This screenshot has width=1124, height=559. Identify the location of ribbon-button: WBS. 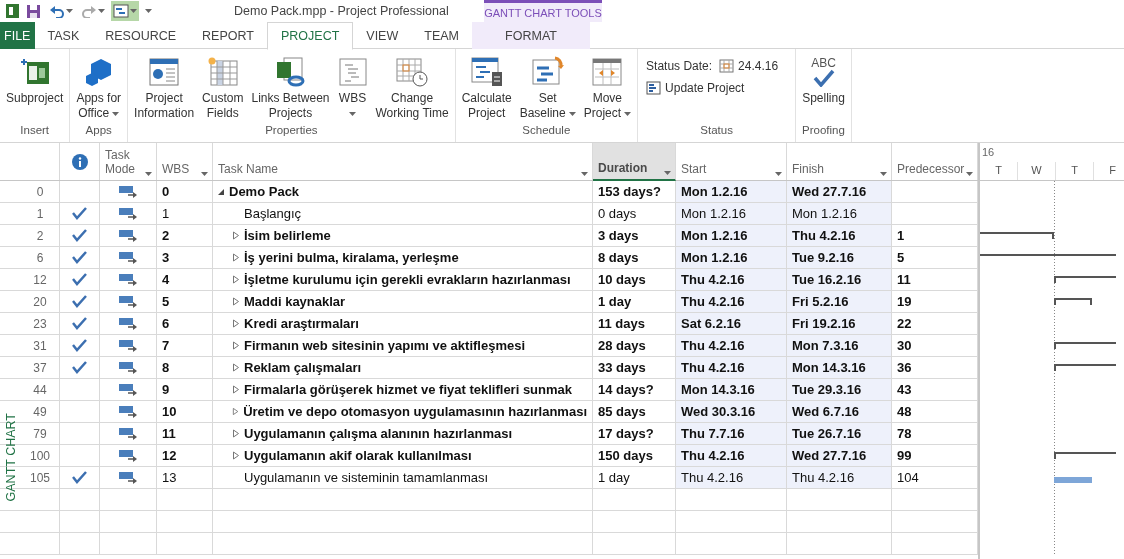
(352, 87).